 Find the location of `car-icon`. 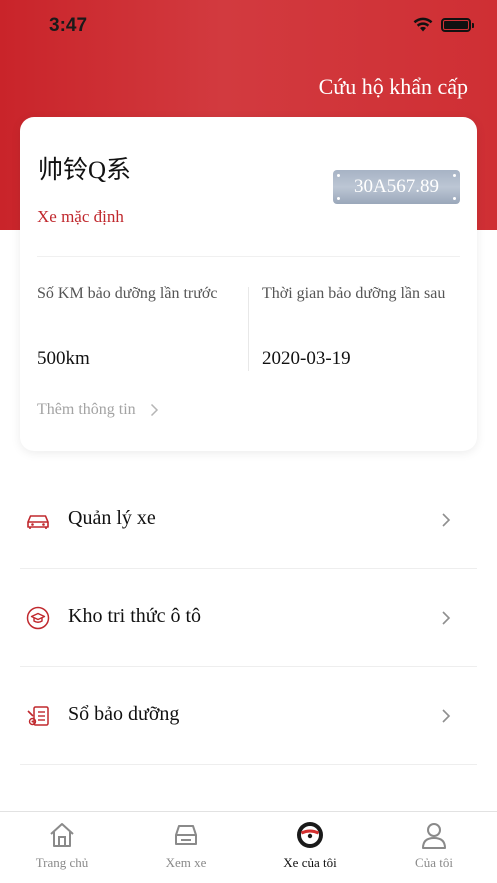

car-icon is located at coordinates (38, 522).